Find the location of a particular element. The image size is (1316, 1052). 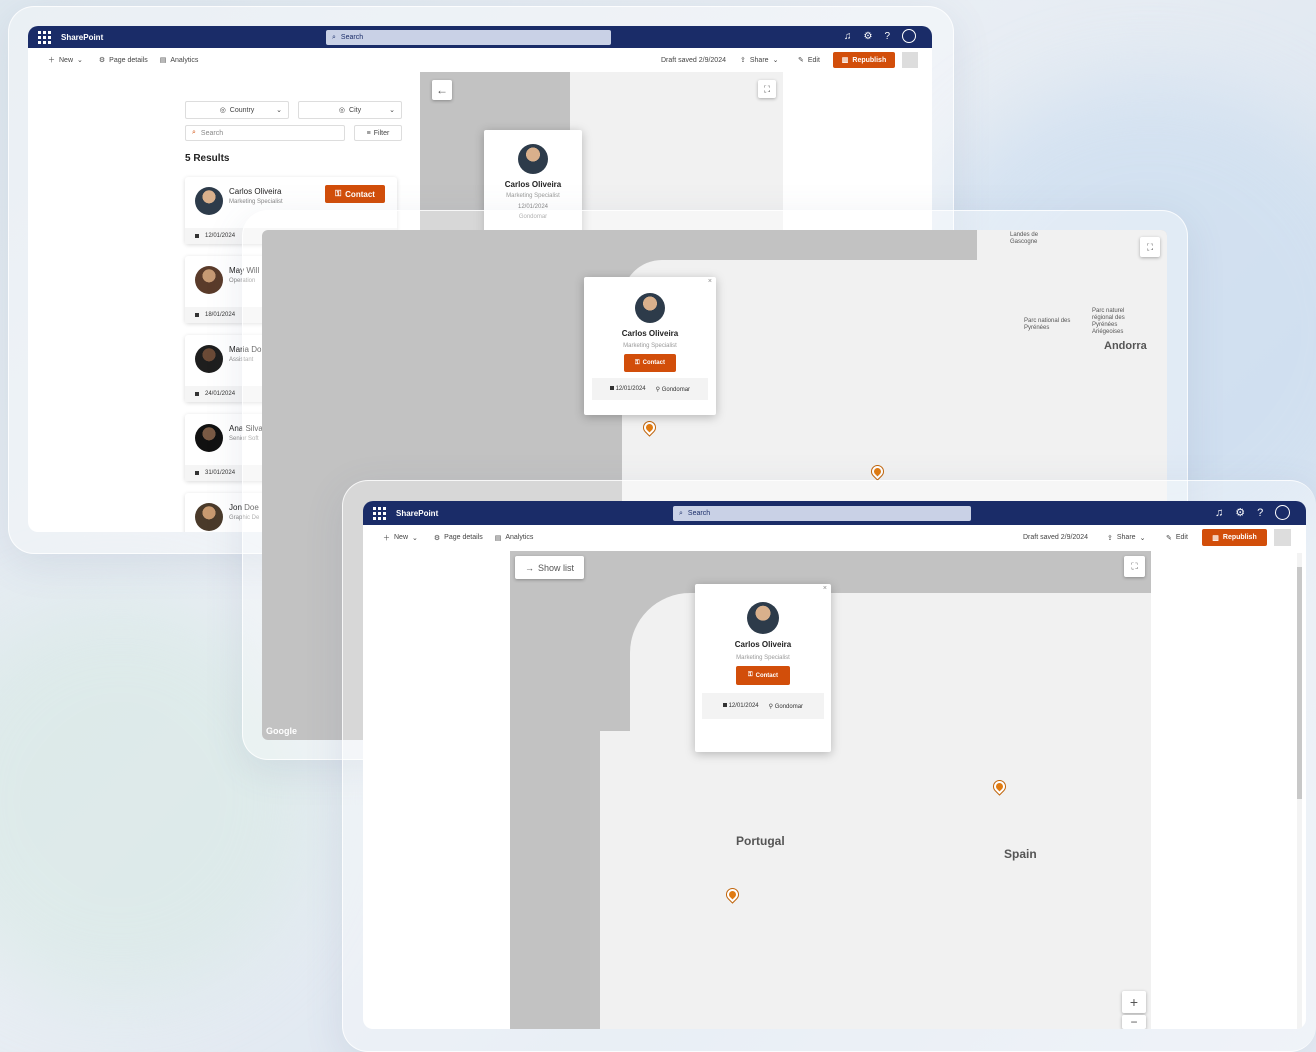

arrow-right-icon: → is located at coordinates (529, 567).